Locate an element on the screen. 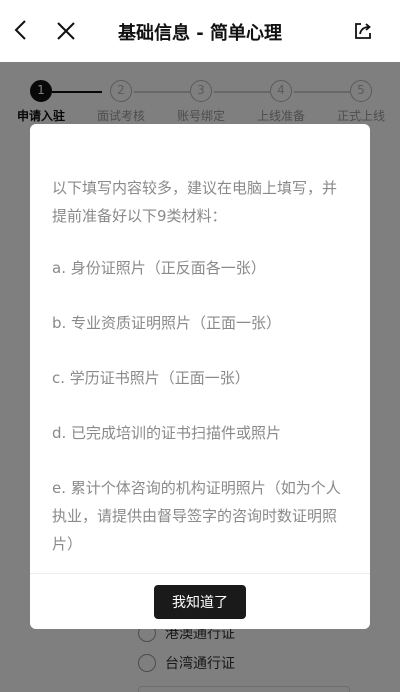 The image size is (400, 692). material-item: a. 身份证照片（正反面各一张） is located at coordinates (159, 268).